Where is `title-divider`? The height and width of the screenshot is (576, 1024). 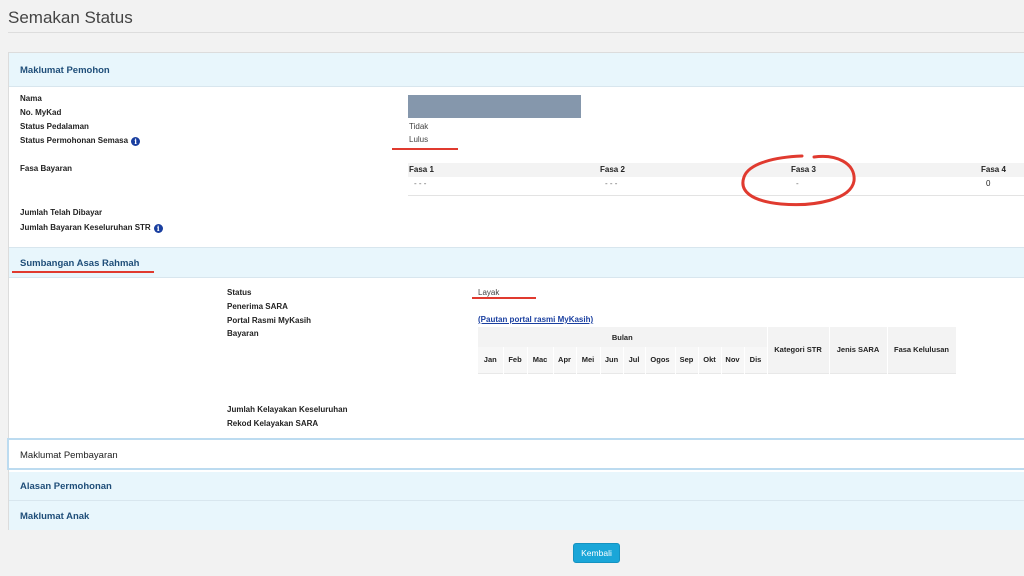
title-divider is located at coordinates (516, 32).